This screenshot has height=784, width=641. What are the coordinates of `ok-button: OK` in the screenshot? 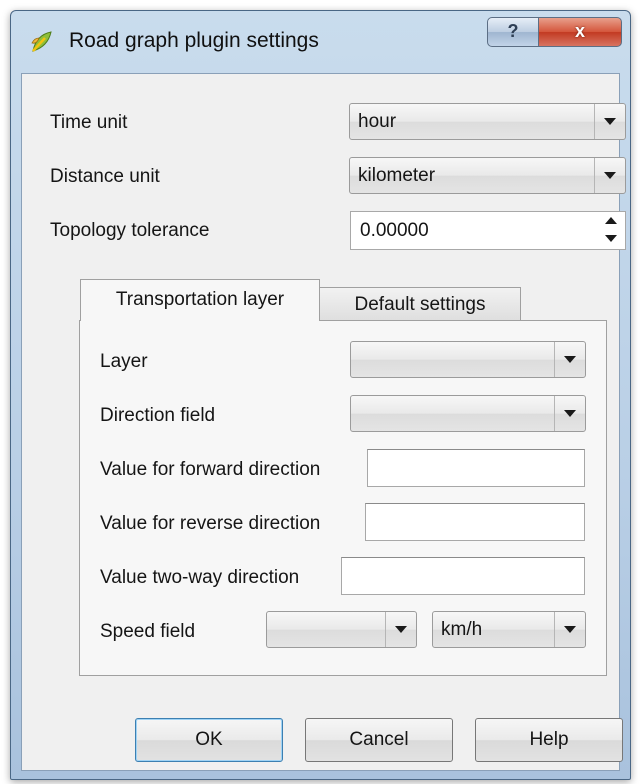 It's located at (209, 740).